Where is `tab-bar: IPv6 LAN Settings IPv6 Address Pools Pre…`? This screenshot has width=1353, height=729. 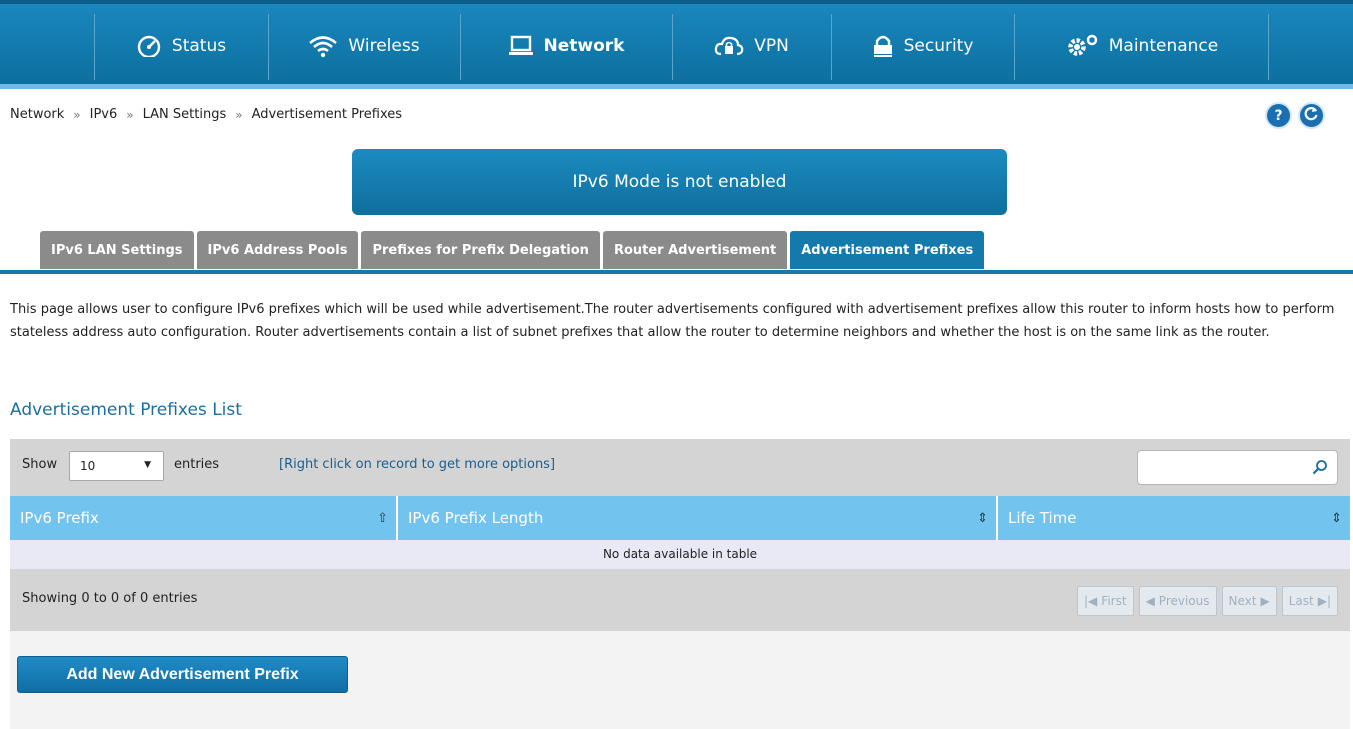 tab-bar: IPv6 LAN Settings IPv6 Address Pools Pre… is located at coordinates (512, 251).